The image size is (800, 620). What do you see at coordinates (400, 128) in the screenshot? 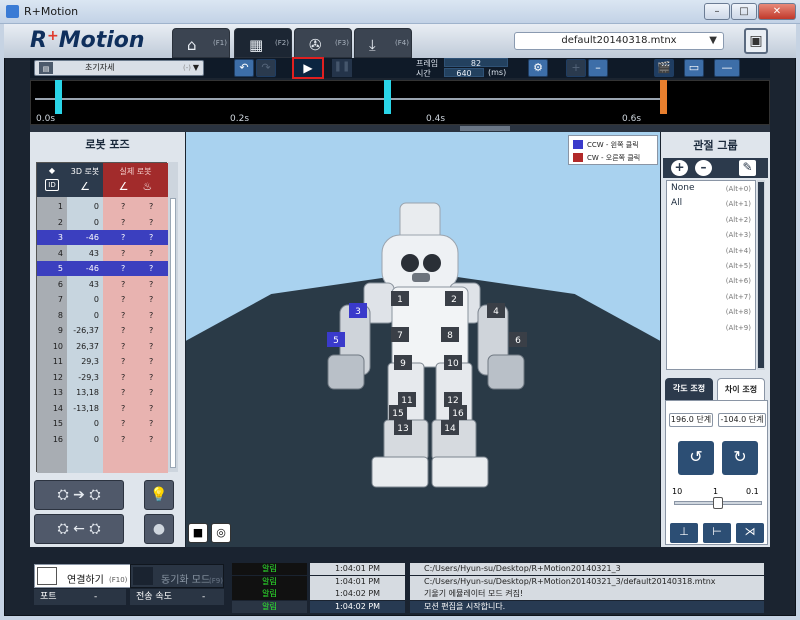
I see `timeline-scrollbar` at bounding box center [400, 128].